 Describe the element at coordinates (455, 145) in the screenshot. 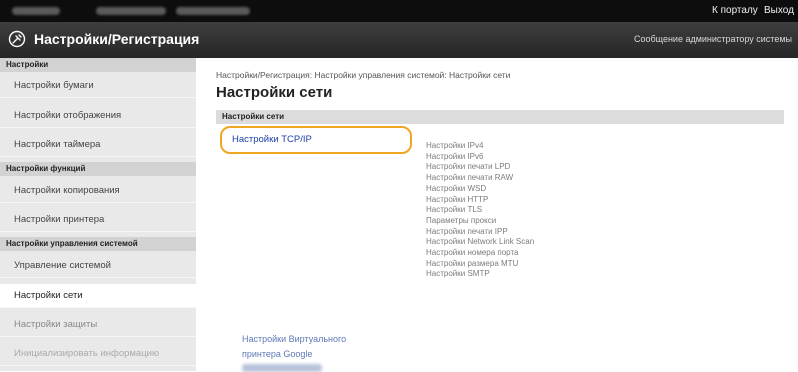

I see `list-item: Настройки IPv4` at that location.